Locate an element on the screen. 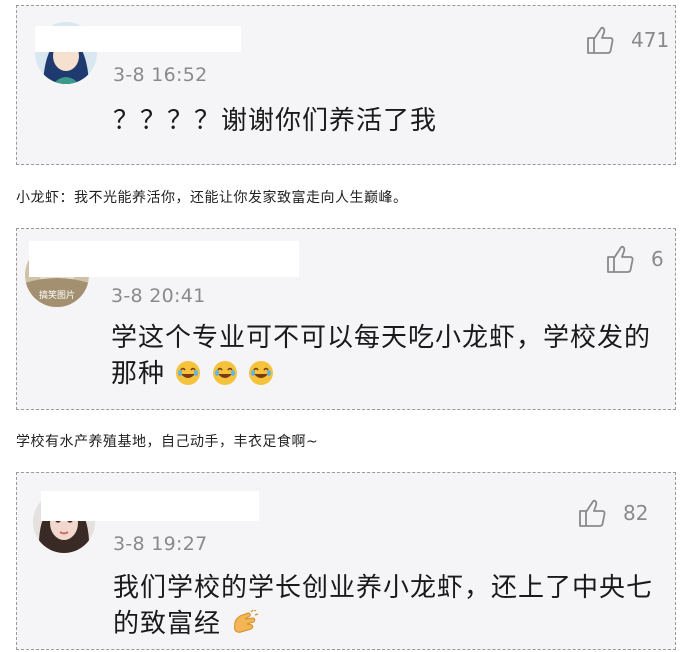 This screenshot has width=692, height=652. editor-caption: 学校有水产养殖基地，自己动手，丰衣足食啊~ is located at coordinates (167, 442).